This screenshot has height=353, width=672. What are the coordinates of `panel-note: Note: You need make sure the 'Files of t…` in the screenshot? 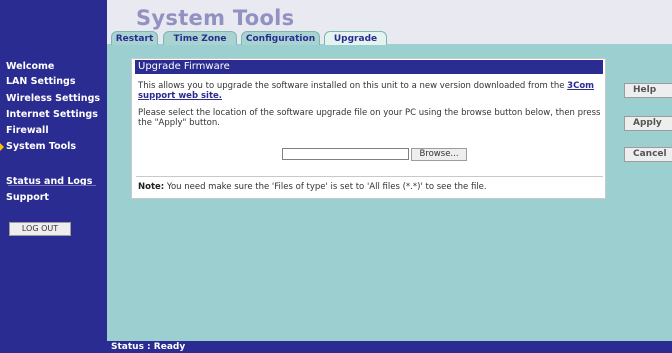 It's located at (370, 187).